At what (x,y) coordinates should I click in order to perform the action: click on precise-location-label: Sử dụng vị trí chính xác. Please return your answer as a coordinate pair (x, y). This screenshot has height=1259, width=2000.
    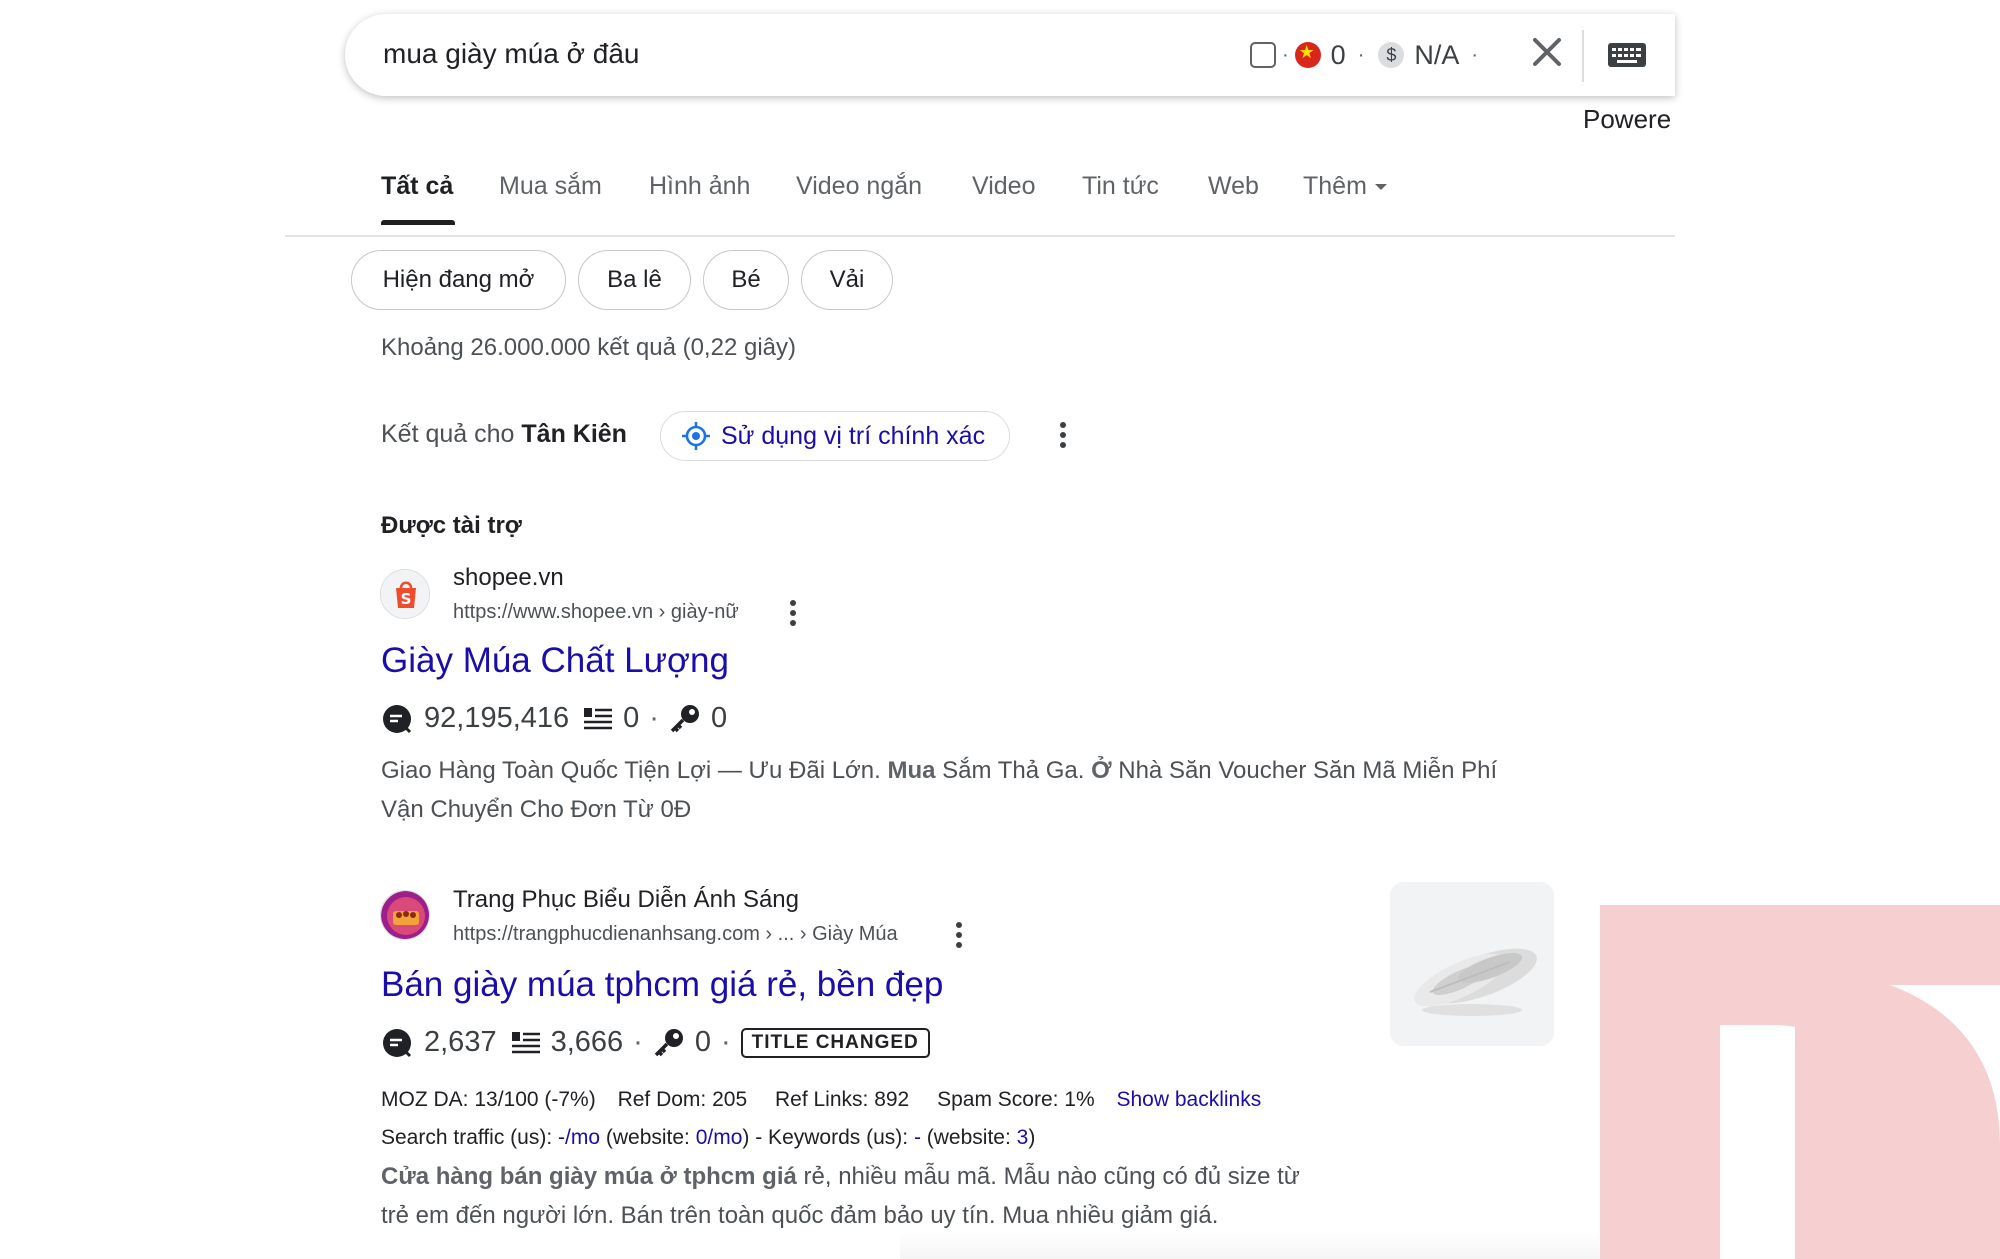
    Looking at the image, I should click on (853, 435).